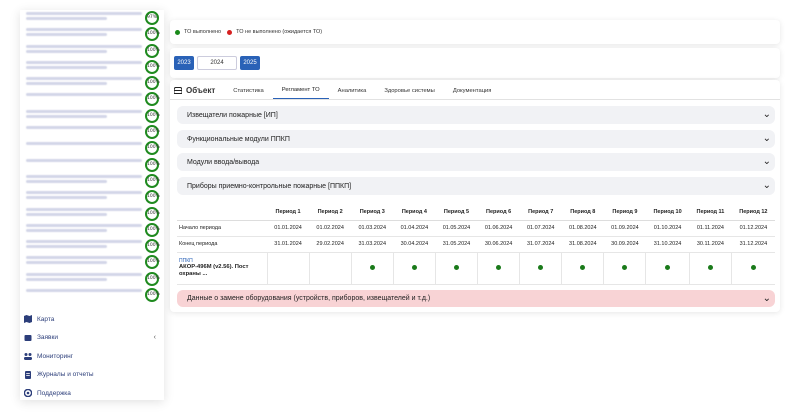 This screenshot has height=417, width=798. I want to click on nav-item-journals: Журналы и отчеты, so click(92, 375).